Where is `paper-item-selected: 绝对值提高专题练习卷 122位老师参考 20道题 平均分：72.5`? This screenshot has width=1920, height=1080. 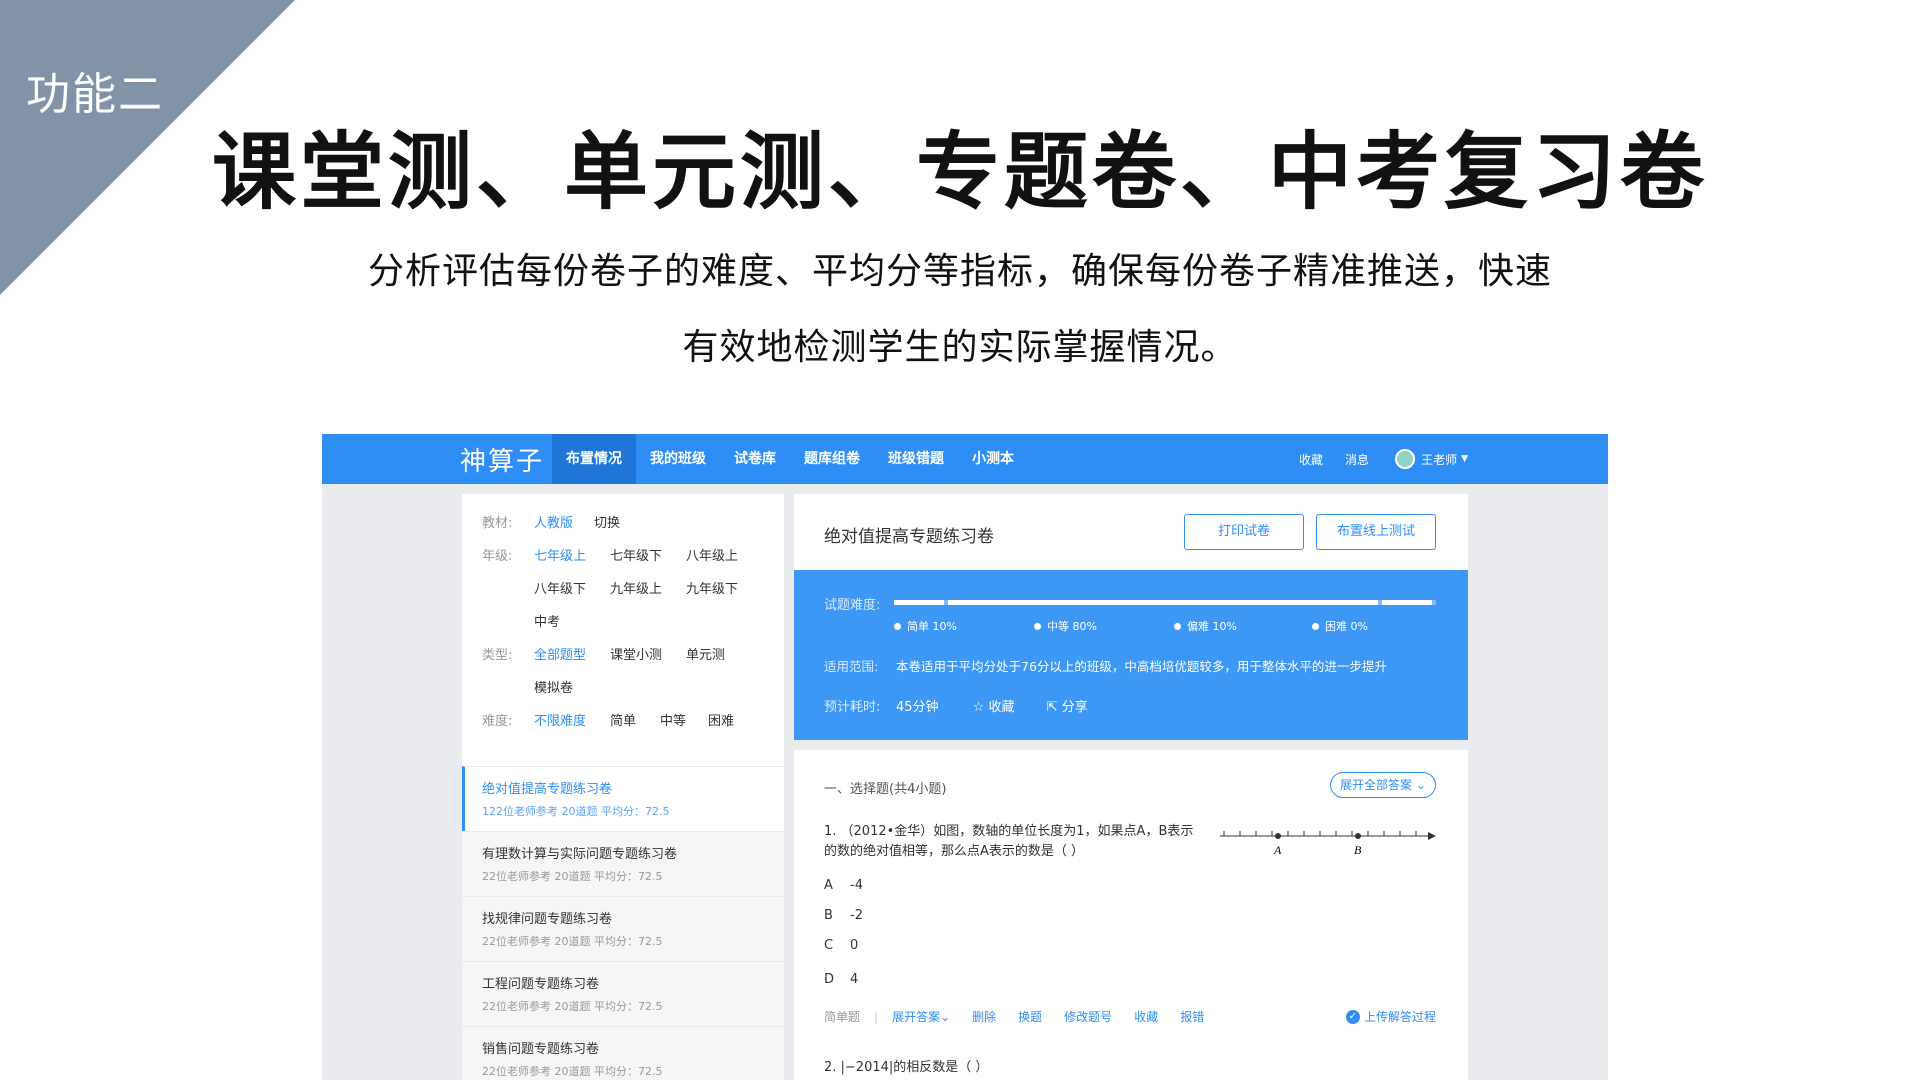
paper-item-selected: 绝对值提高专题练习卷 122位老师参考 20道题 平均分：72.5 is located at coordinates (623, 798).